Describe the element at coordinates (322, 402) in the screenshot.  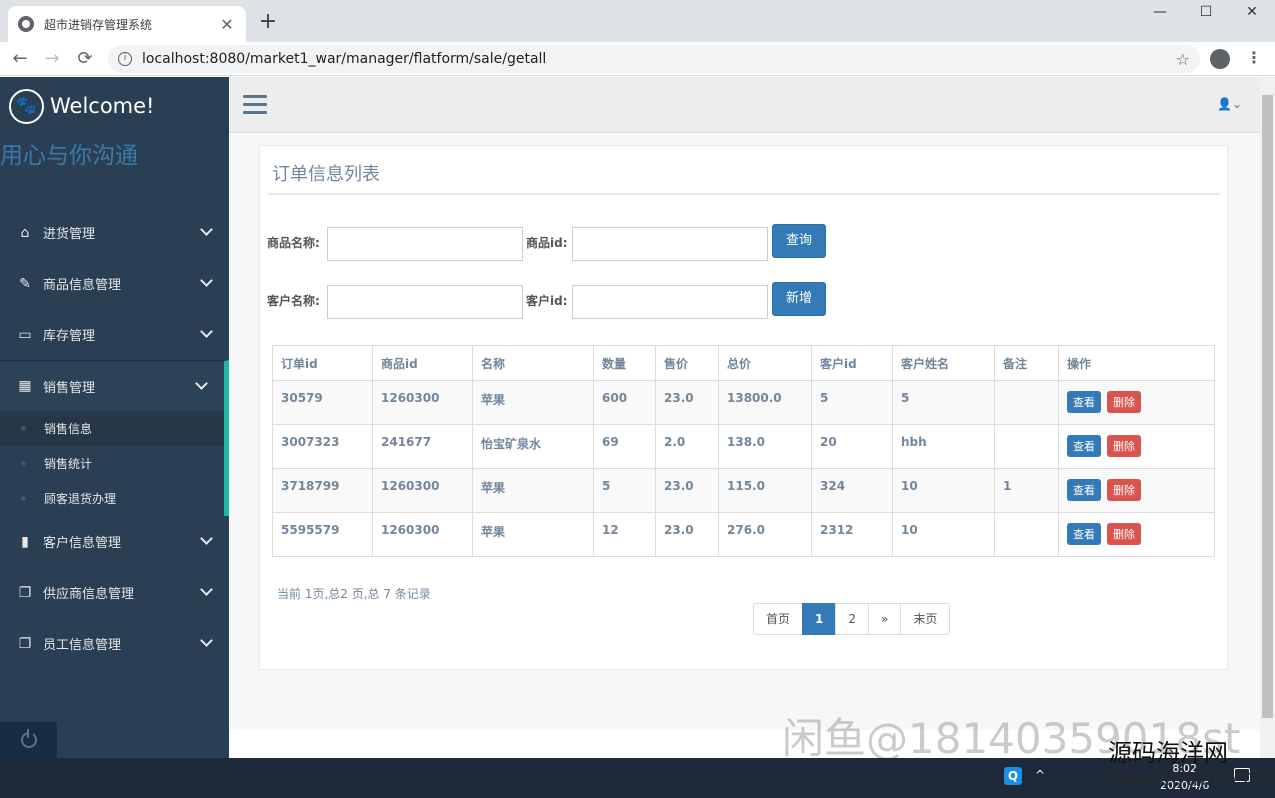
I see `cell-order-id: 30579` at that location.